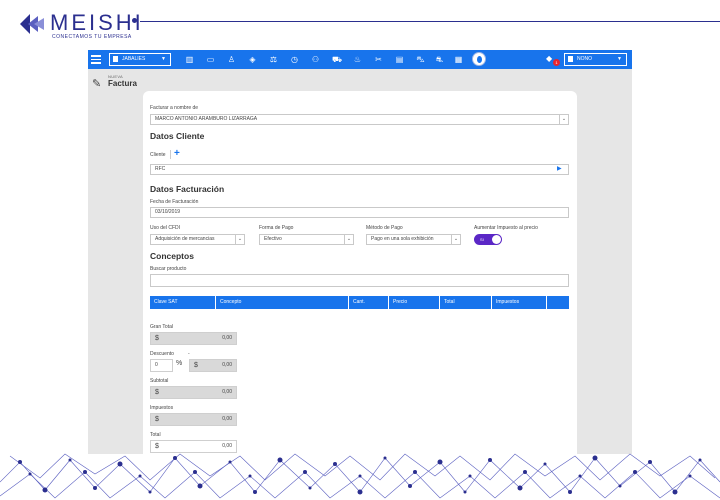 The image size is (720, 500). Describe the element at coordinates (179, 363) in the screenshot. I see `percent-symbol: %` at that location.